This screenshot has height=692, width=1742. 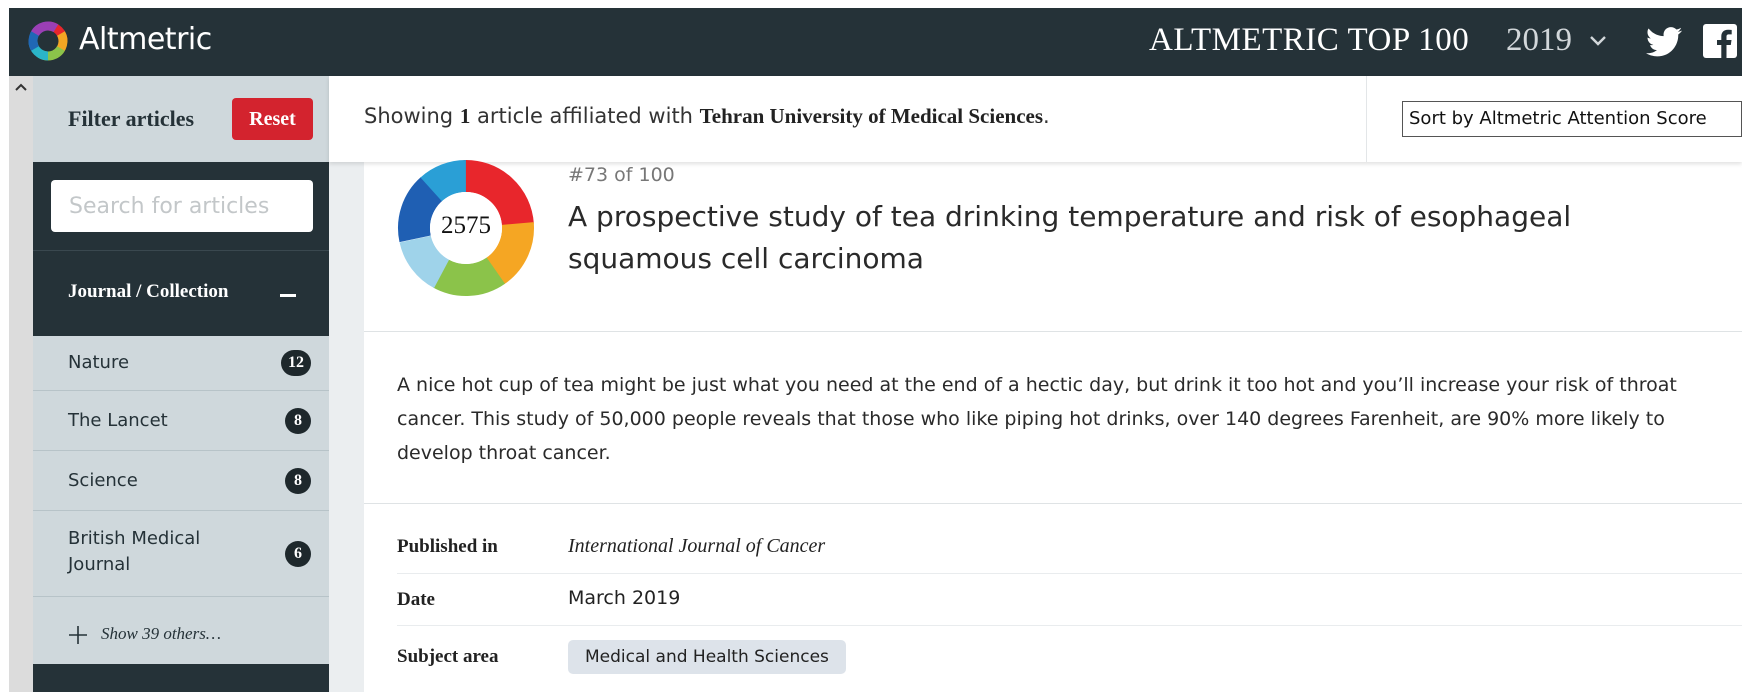 I want to click on page-title: ALTMETRIC TOP 100, so click(x=1309, y=40).